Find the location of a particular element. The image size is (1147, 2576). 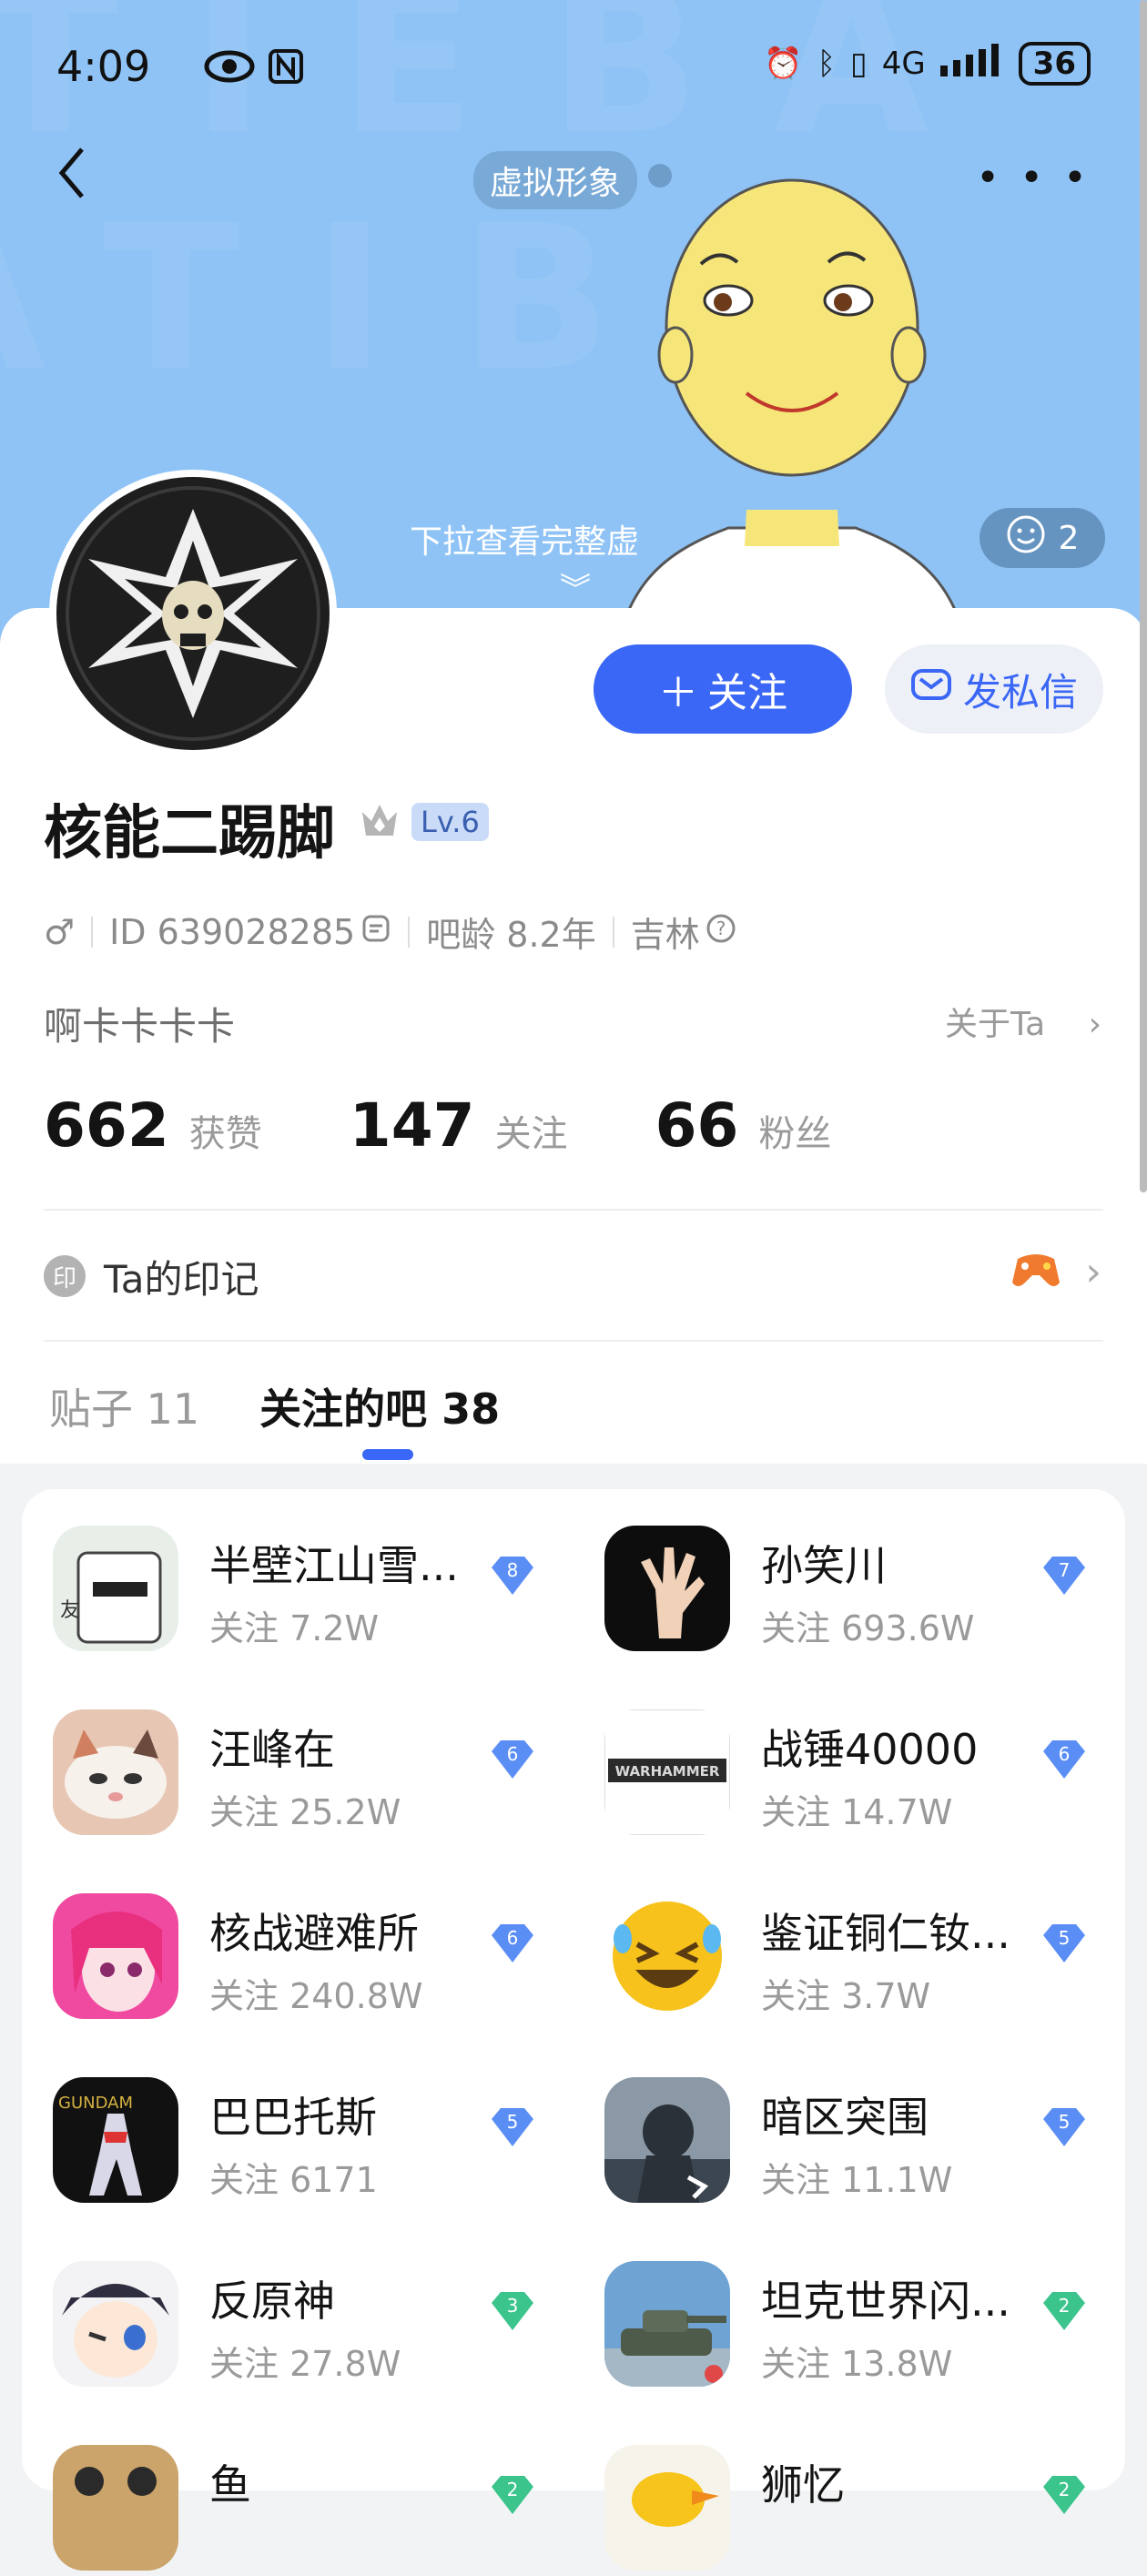

tab-followed-bars: 关注的吧 38 is located at coordinates (379, 1406).